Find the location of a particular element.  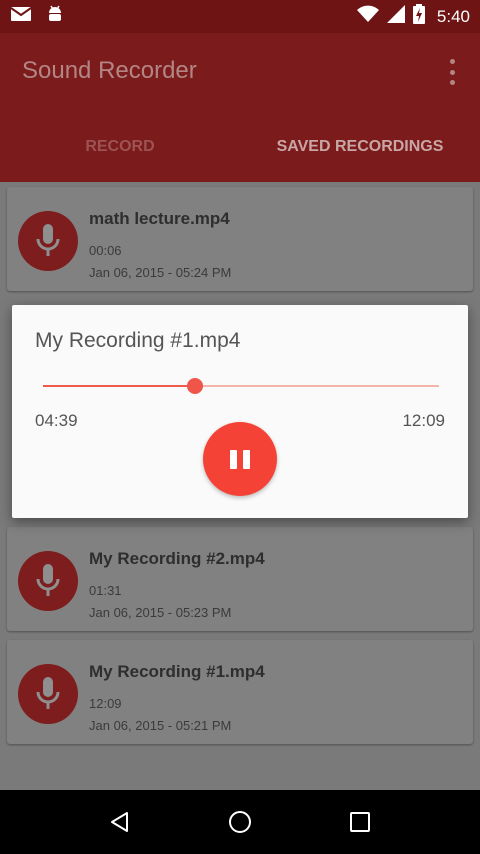

tab-bar: RECORD SAVED RECORDINGS is located at coordinates (240, 156).